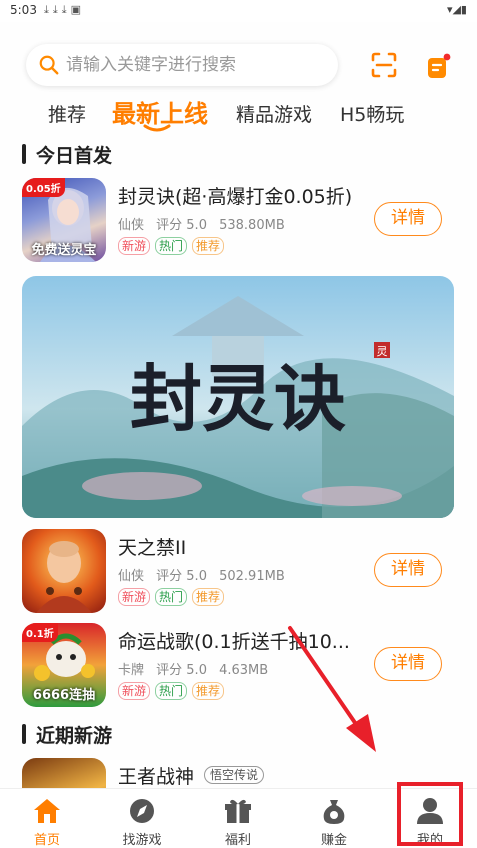  Describe the element at coordinates (252, 225) in the screenshot. I see `game-size: 538.80MB` at that location.